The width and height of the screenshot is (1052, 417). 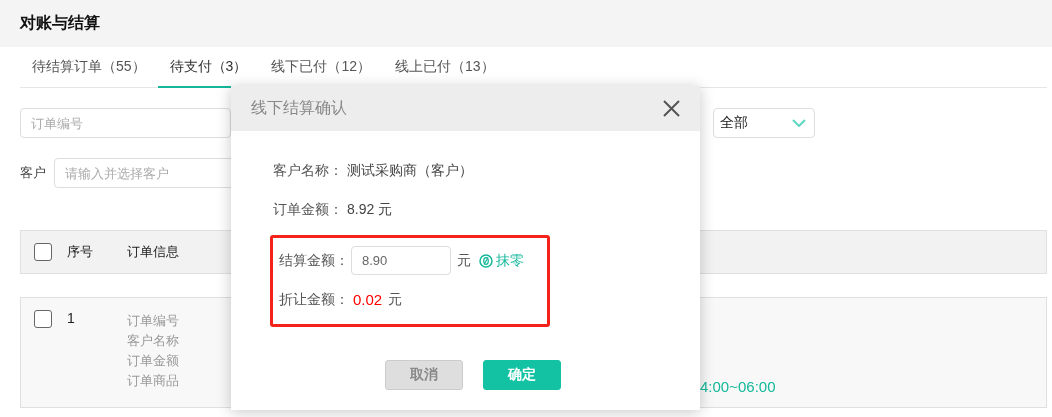 I want to click on column-header: 订单信息, so click(x=153, y=252).